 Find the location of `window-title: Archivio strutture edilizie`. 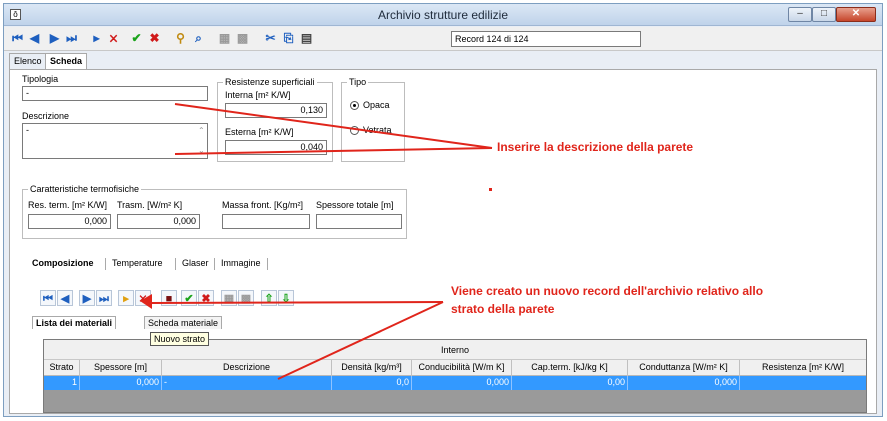

window-title: Archivio strutture edilizie is located at coordinates (443, 15).